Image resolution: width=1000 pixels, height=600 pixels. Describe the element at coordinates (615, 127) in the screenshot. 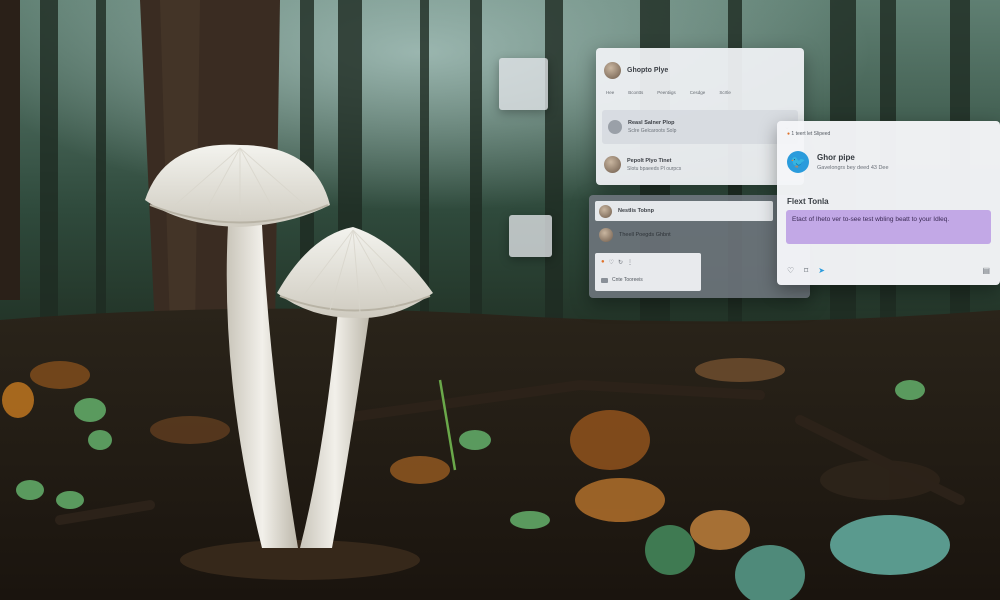

I see `list-icon` at that location.